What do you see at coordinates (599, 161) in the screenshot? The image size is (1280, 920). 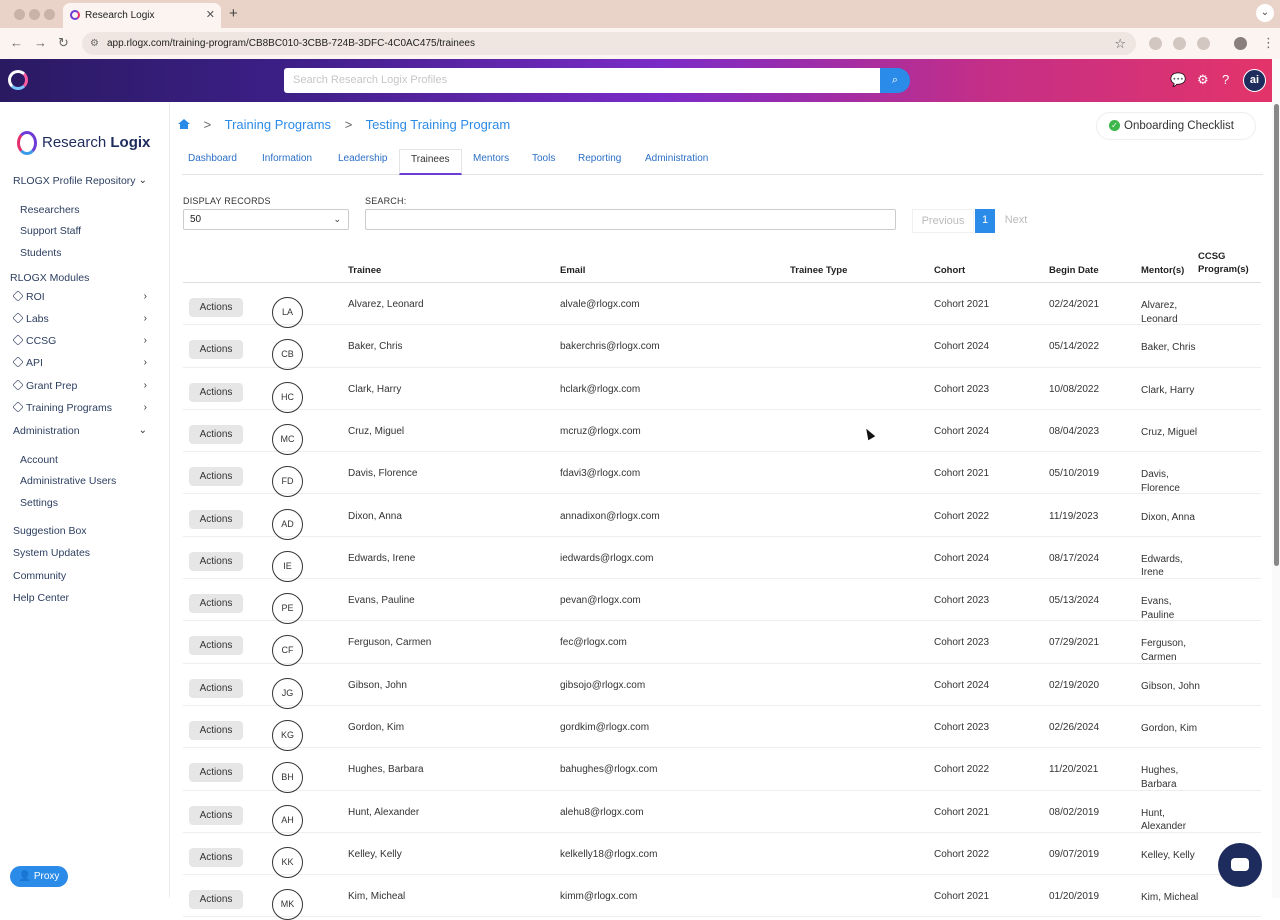 I see `tab-reporting: Reporting` at bounding box center [599, 161].